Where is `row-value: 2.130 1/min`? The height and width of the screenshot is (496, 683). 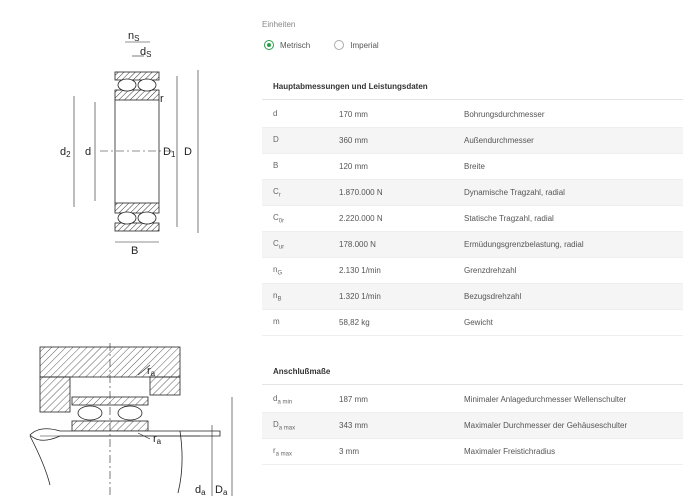
row-value: 2.130 1/min is located at coordinates (360, 270).